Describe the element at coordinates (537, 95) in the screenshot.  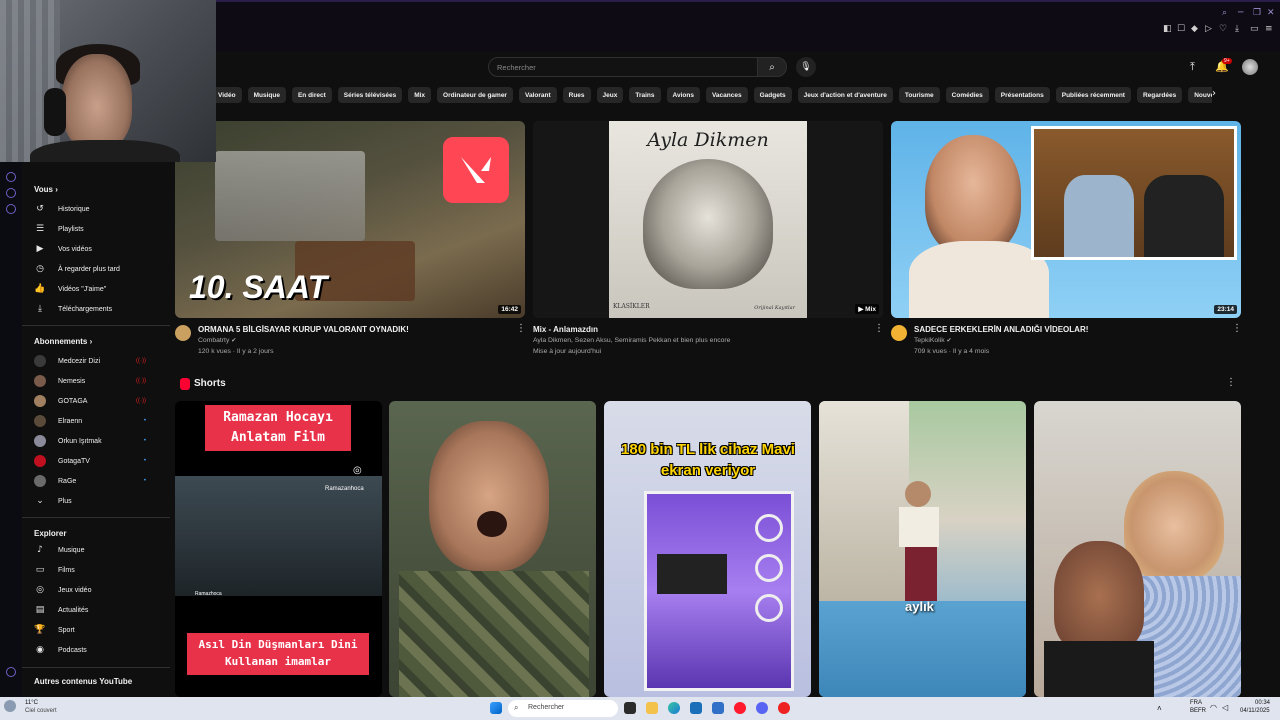
I see `chip: Valorant` at that location.